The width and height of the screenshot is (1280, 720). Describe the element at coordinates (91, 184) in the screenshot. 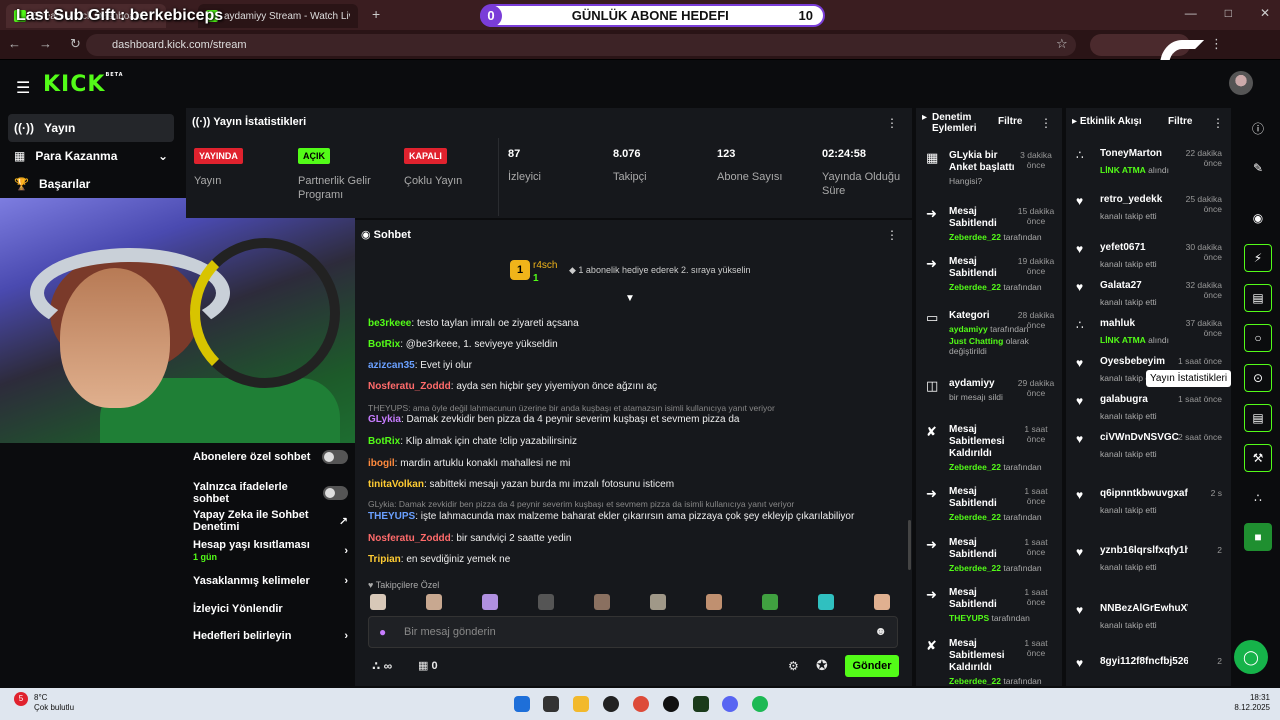

I see `sidebar-item-basarilar: 🏆 Başarılar` at that location.